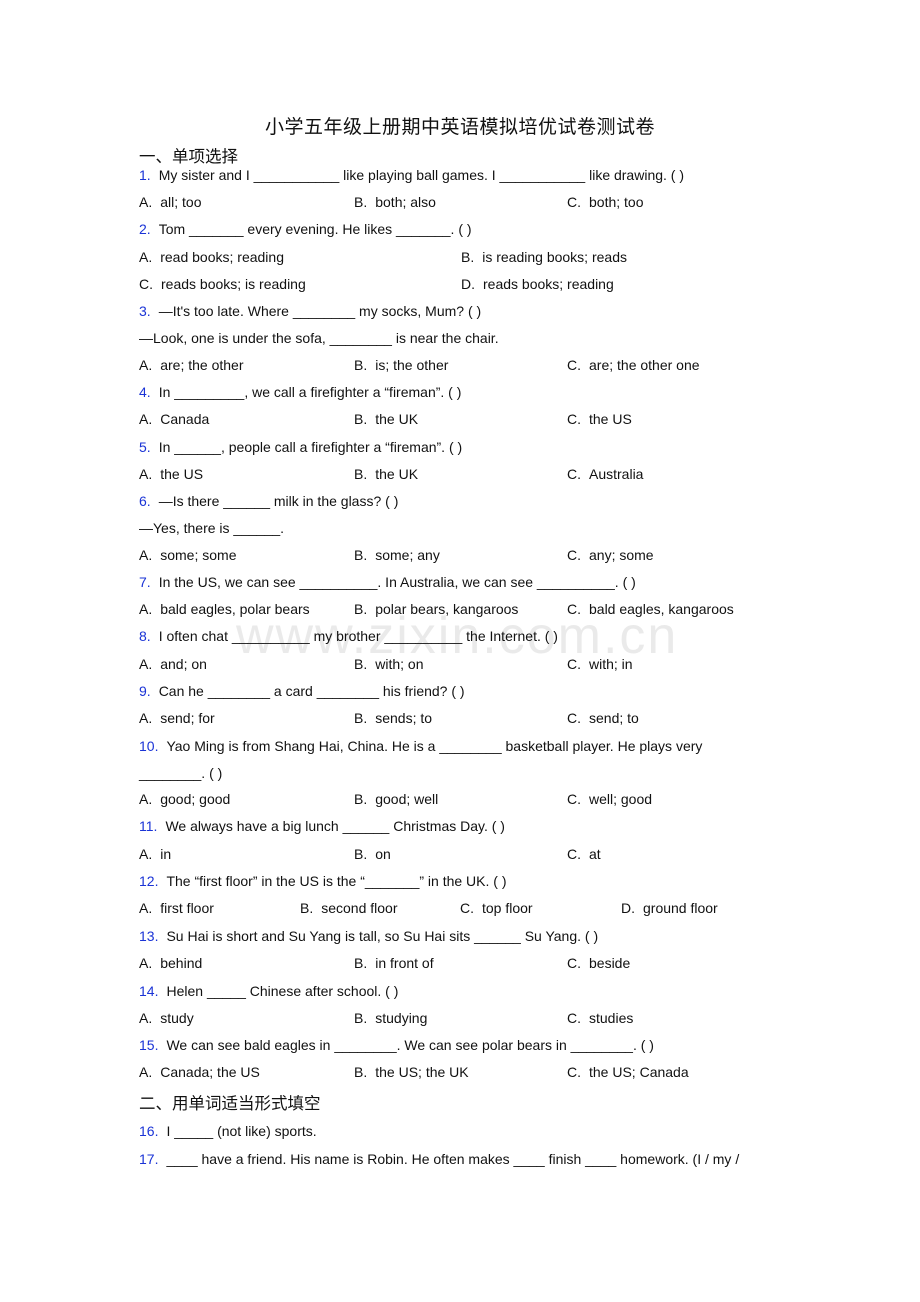  I want to click on question-number: 5., so click(145, 447).